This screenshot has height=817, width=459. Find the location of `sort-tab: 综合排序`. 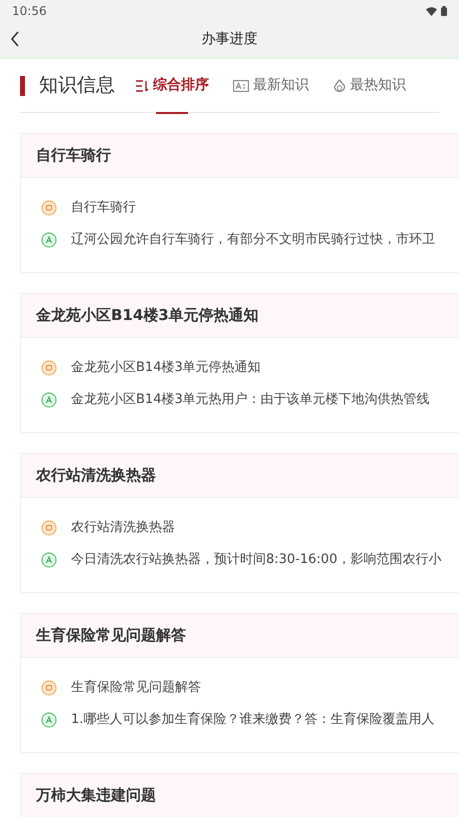

sort-tab: 综合排序 is located at coordinates (172, 85).